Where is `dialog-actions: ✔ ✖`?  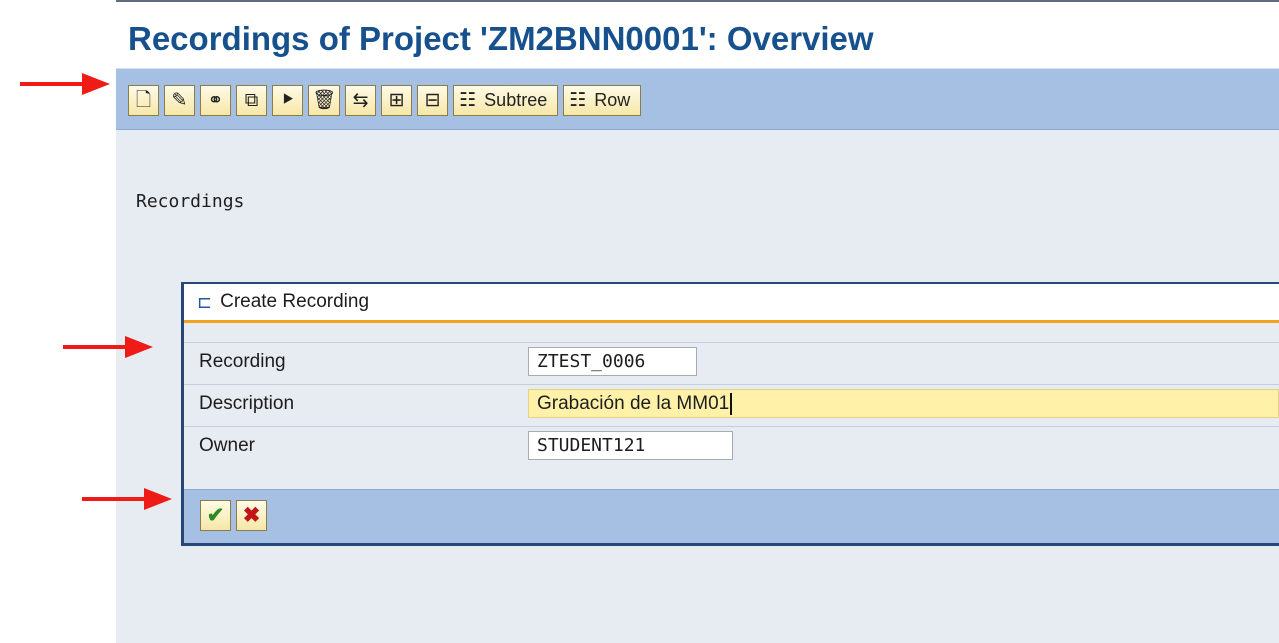
dialog-actions: ✔ ✖ is located at coordinates (233, 515).